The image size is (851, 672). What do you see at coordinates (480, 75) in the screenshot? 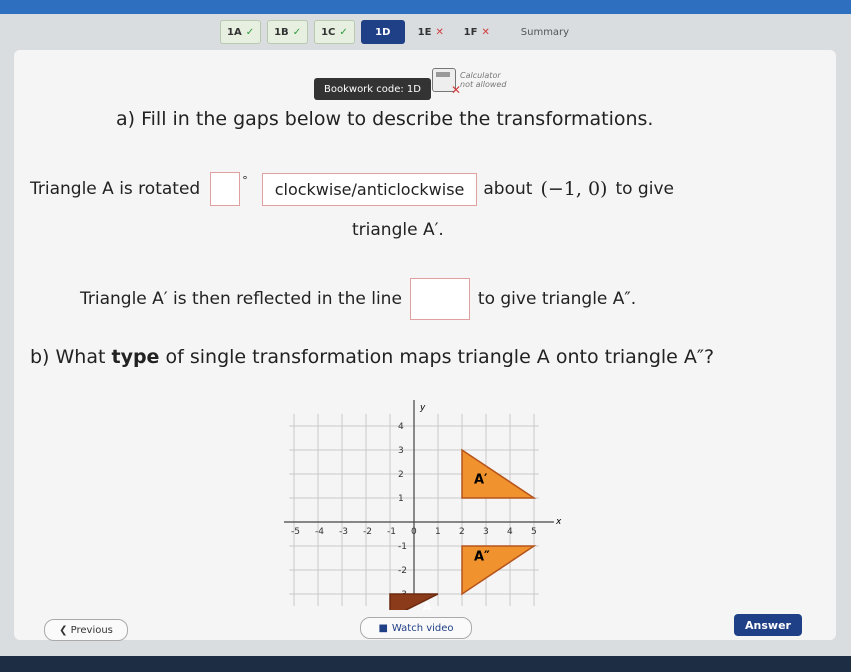
I see `calculator-label: Calculator` at bounding box center [480, 75].